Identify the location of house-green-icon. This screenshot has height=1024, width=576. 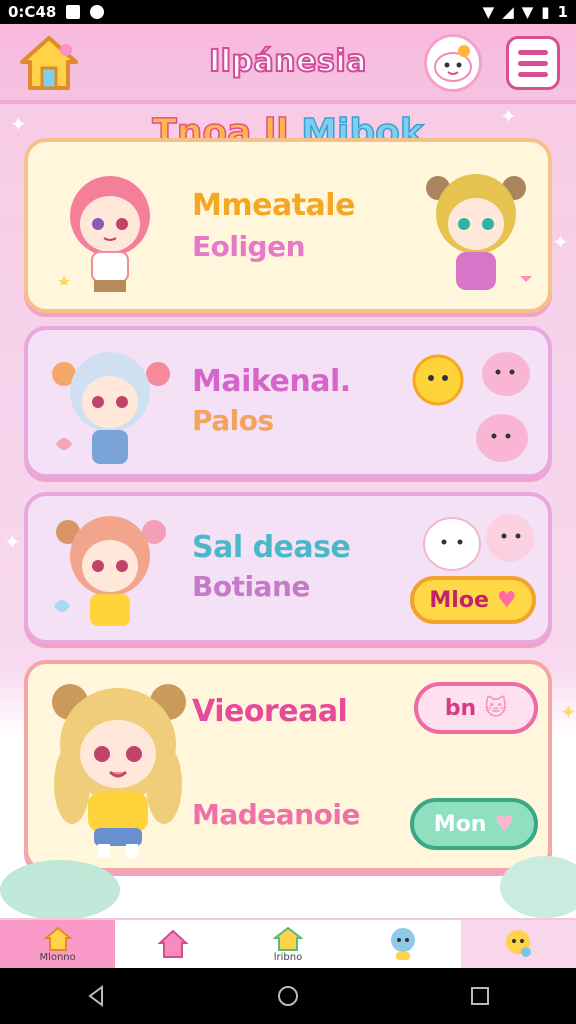
(288, 938).